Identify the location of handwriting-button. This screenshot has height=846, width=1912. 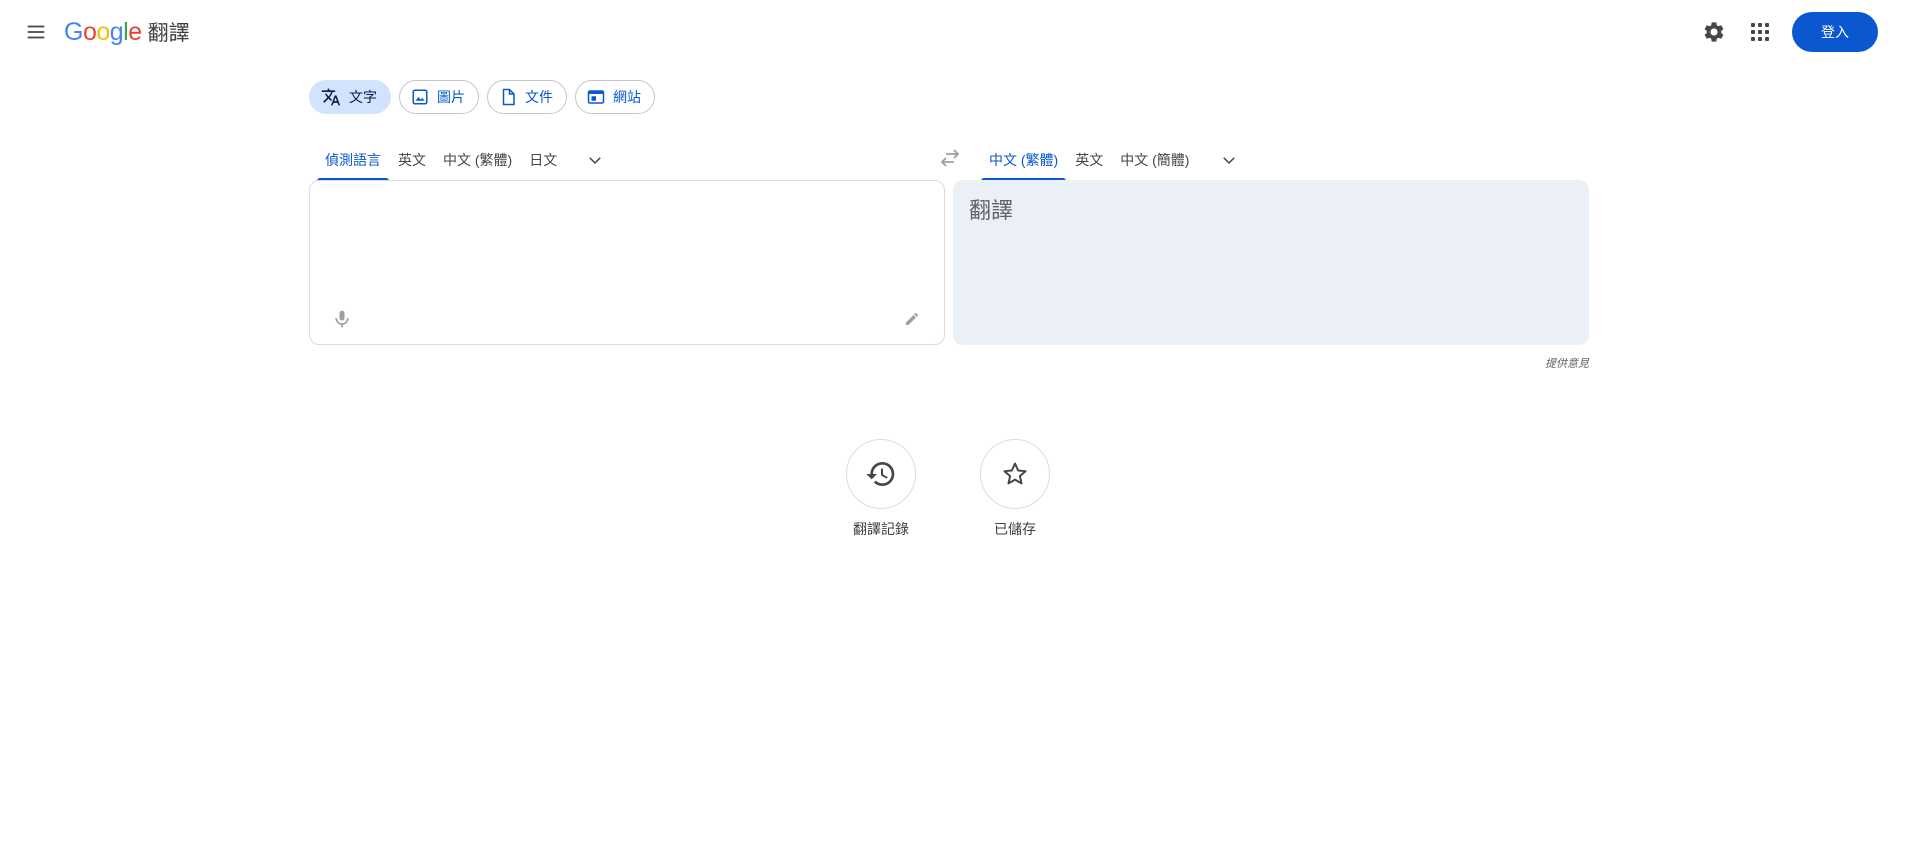
(912, 319).